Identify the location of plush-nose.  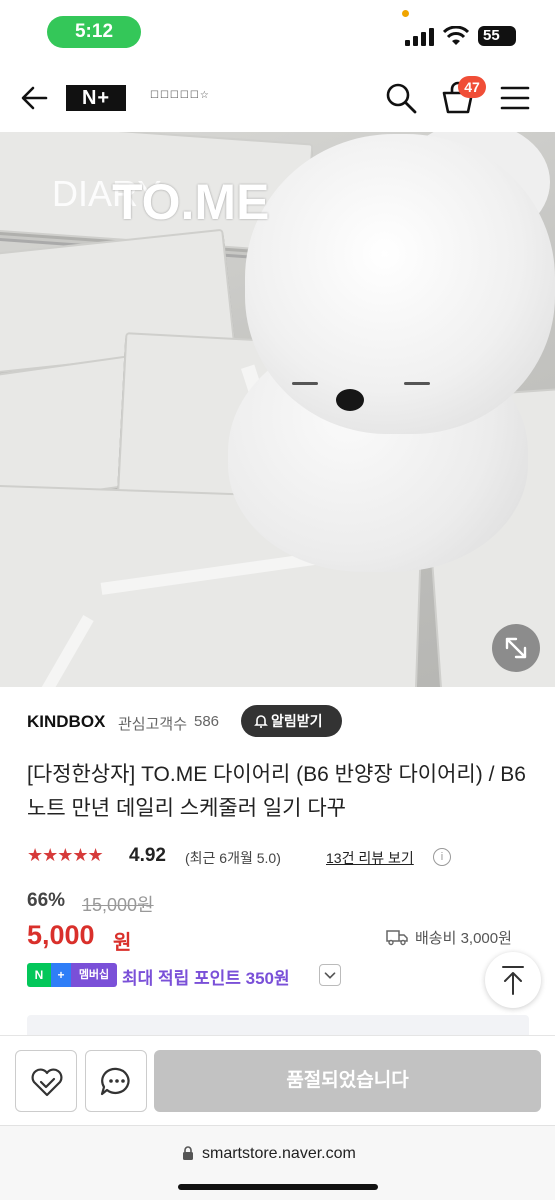
(350, 400).